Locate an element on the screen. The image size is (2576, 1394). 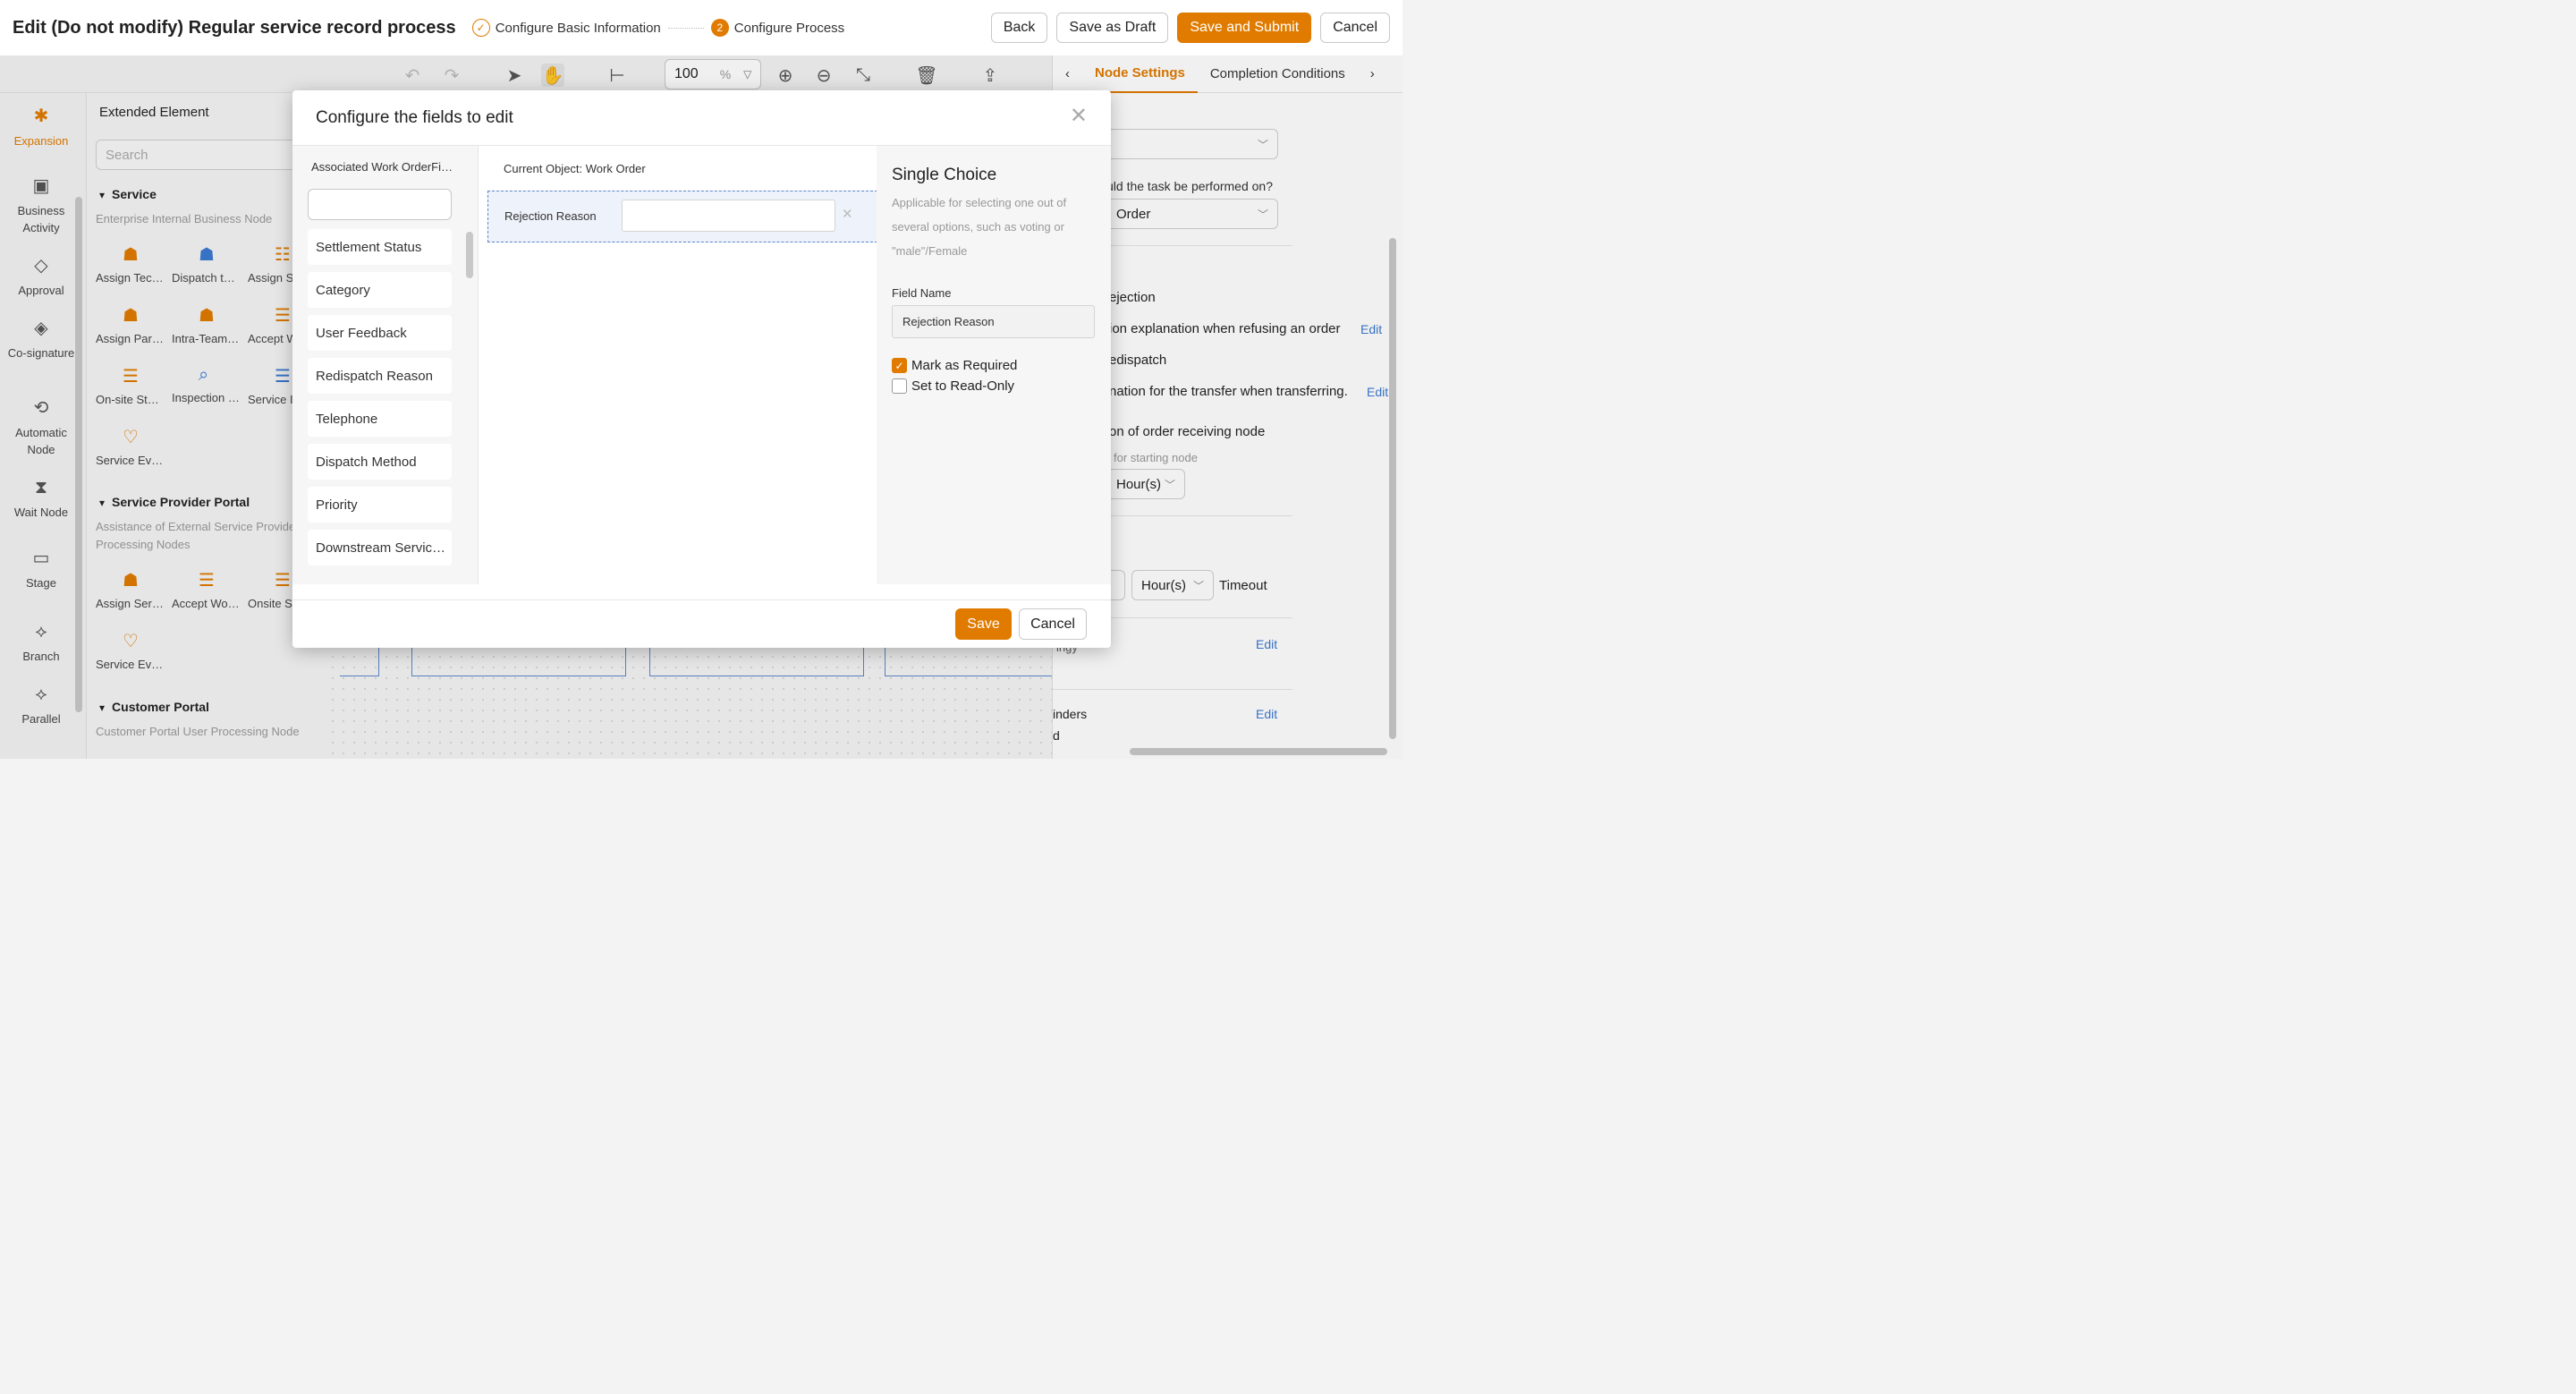
current-object-label: Current Object: Work Order is located at coordinates (575, 169).